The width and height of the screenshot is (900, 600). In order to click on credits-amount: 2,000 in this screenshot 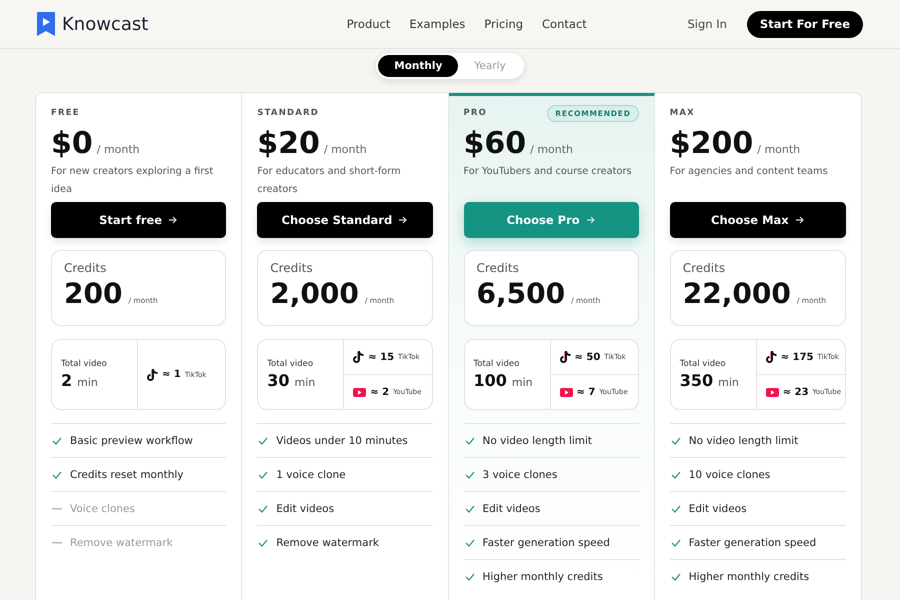, I will do `click(314, 293)`.